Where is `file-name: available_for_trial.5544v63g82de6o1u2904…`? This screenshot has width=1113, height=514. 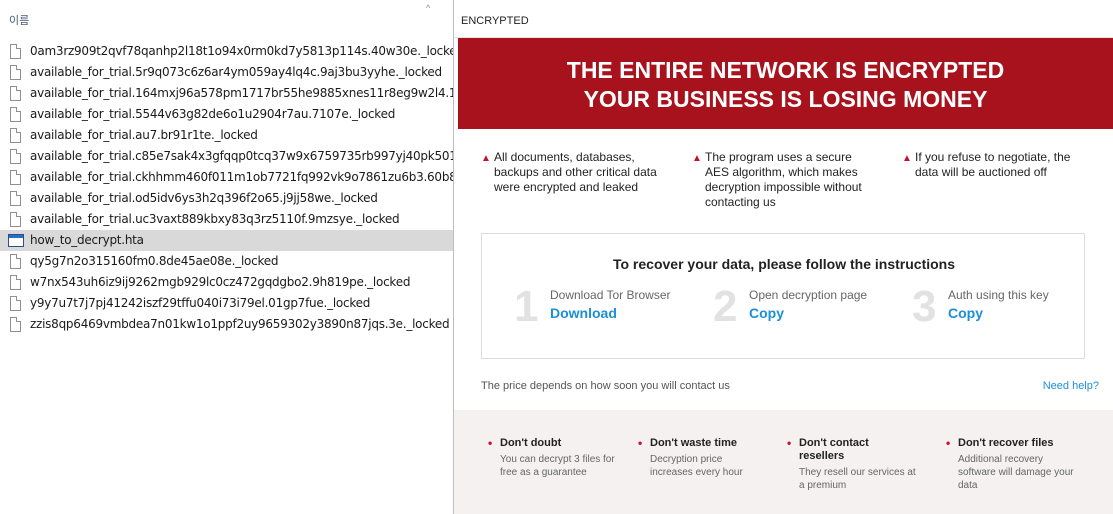
file-name: available_for_trial.5544v63g82de6o1u2904… is located at coordinates (213, 114).